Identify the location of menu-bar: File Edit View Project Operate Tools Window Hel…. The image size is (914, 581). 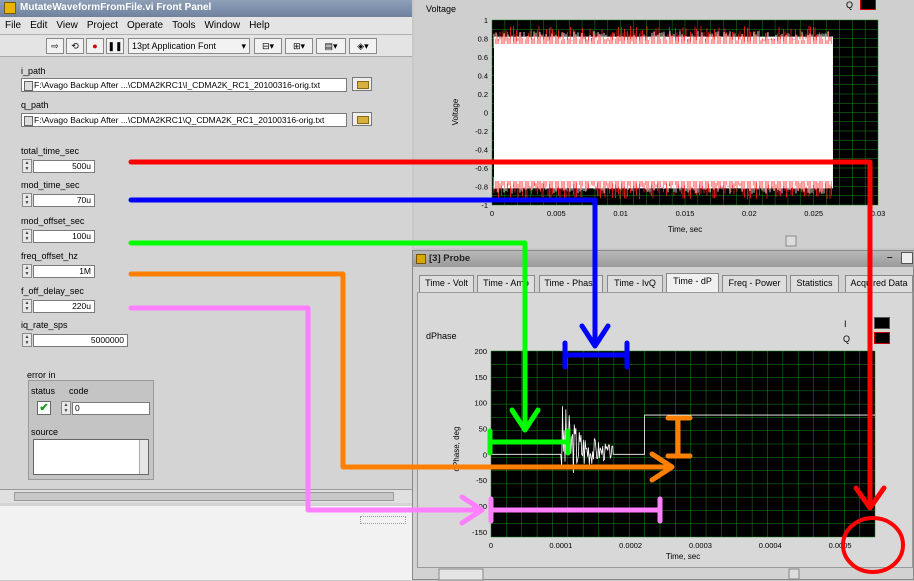
(206, 26).